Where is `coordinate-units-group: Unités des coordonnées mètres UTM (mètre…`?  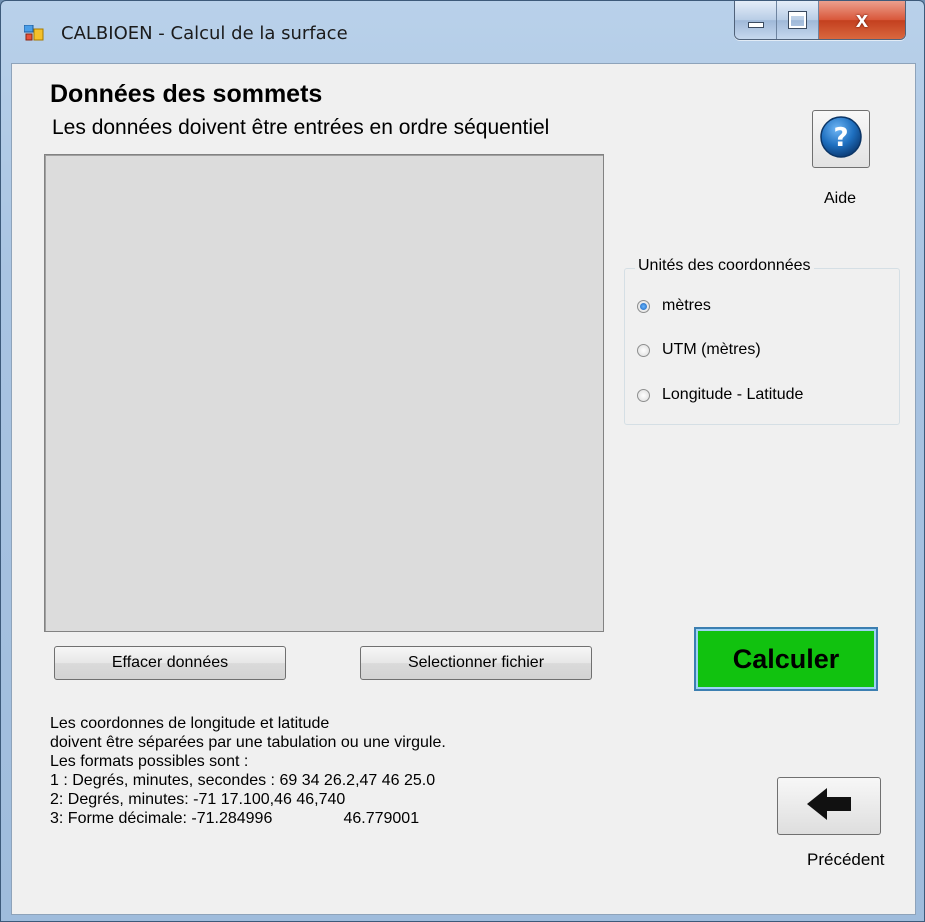
coordinate-units-group: Unités des coordonnées mètres UTM (mètre… is located at coordinates (762, 341).